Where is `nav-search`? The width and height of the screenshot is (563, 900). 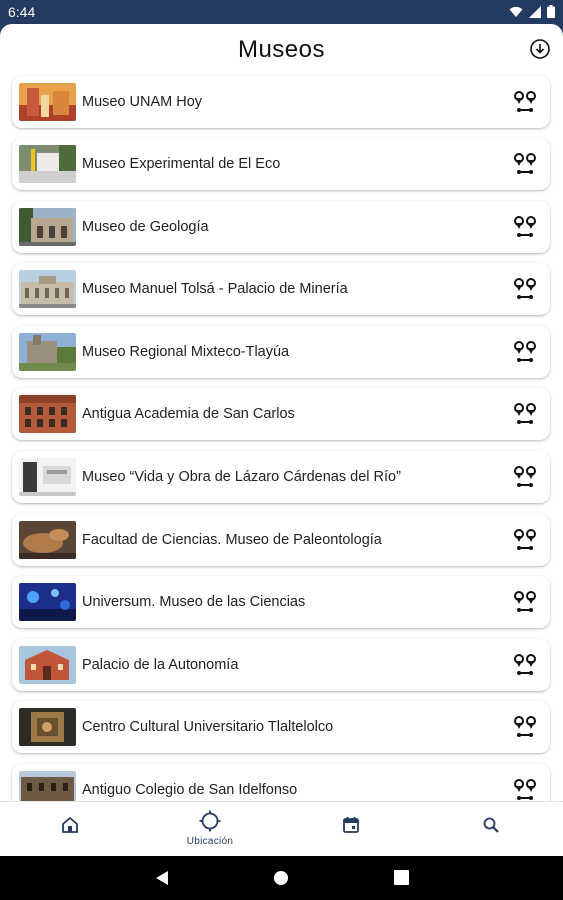
nav-search is located at coordinates (491, 829).